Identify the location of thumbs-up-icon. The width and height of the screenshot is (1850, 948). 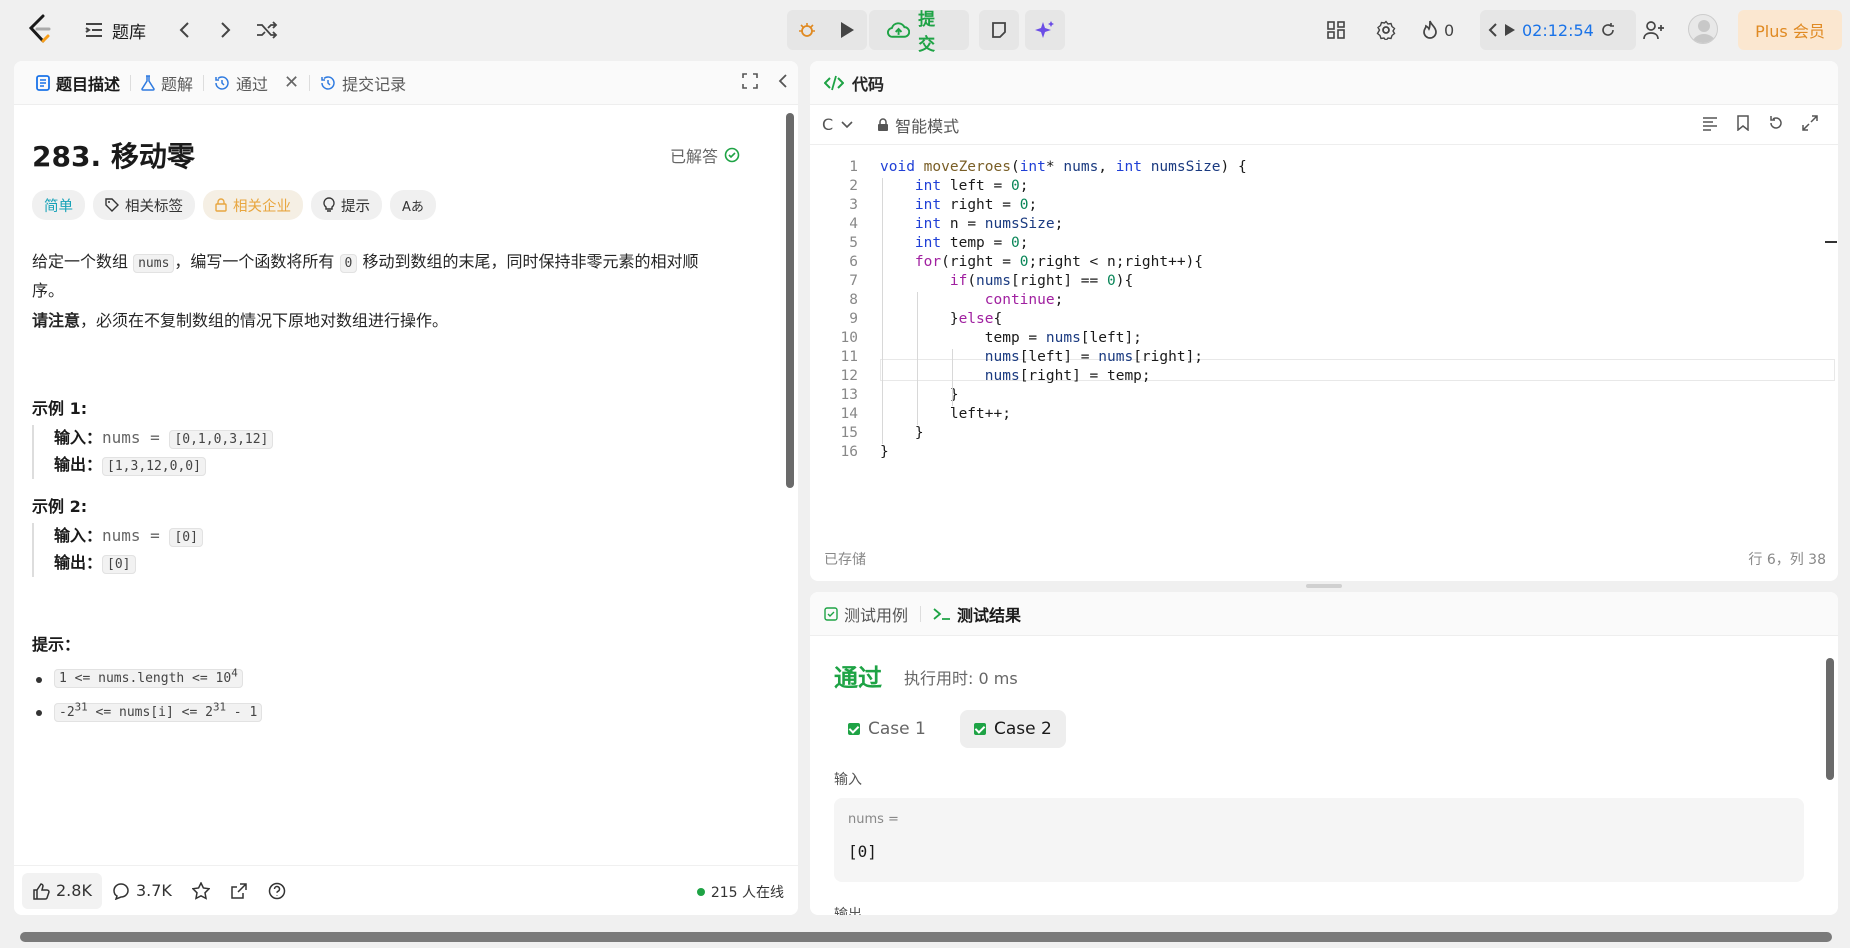
(41, 891).